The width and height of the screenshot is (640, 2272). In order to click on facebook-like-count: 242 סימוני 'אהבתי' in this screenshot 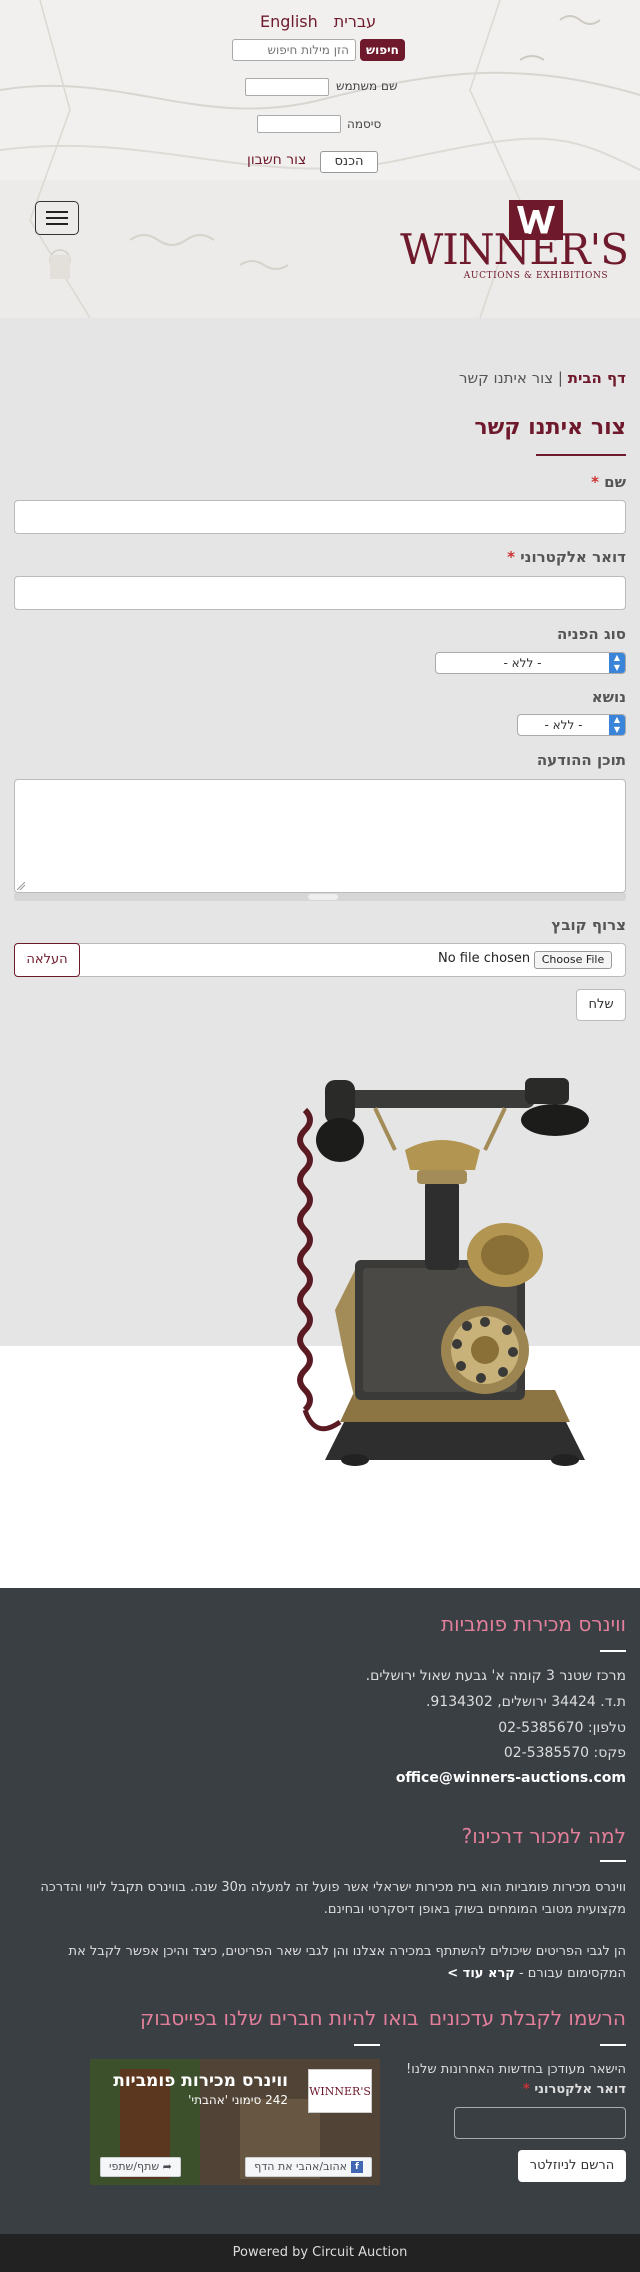, I will do `click(238, 2100)`.